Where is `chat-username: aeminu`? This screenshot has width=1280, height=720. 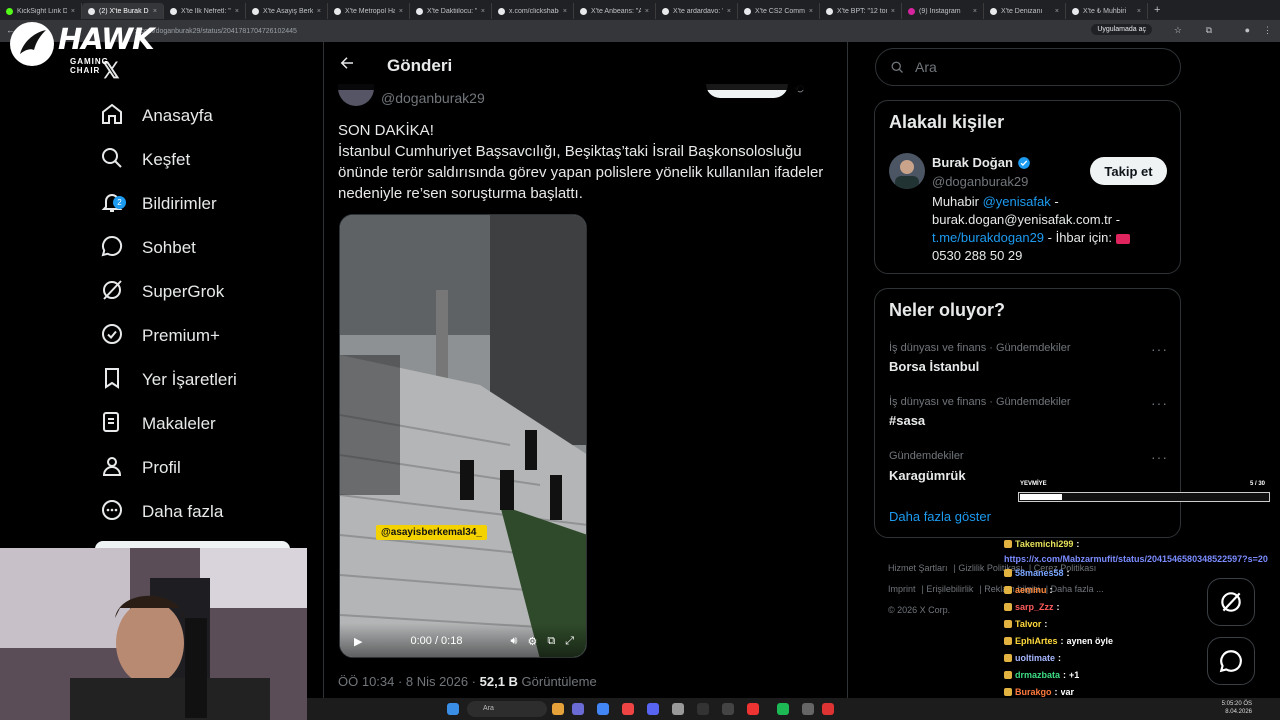
chat-username: aeminu is located at coordinates (1031, 590).